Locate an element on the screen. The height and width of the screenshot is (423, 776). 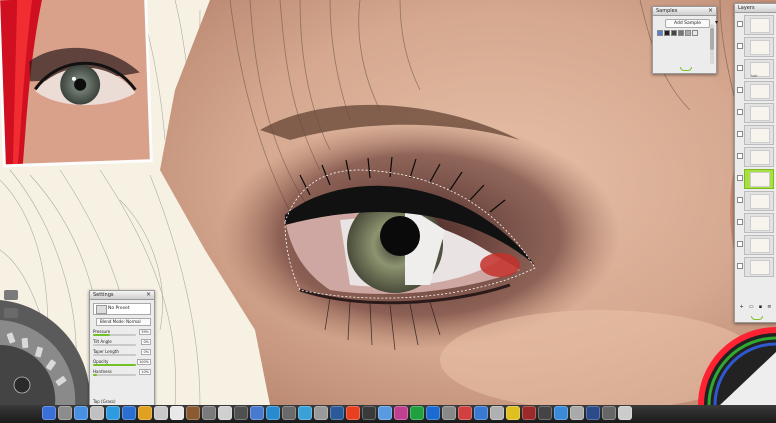
setting-value: 39% is located at coordinates (145, 332).